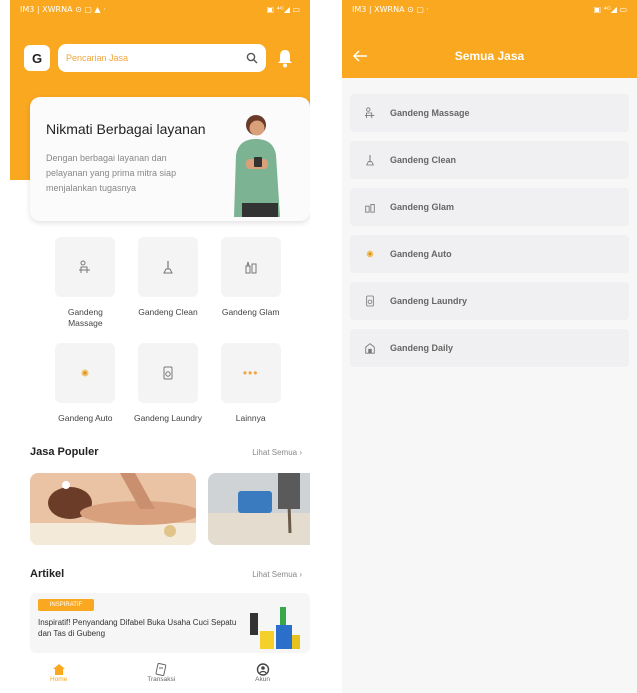 The height and width of the screenshot is (693, 637). I want to click on service-gandeng-clean: Gandeng Clean, so click(168, 283).